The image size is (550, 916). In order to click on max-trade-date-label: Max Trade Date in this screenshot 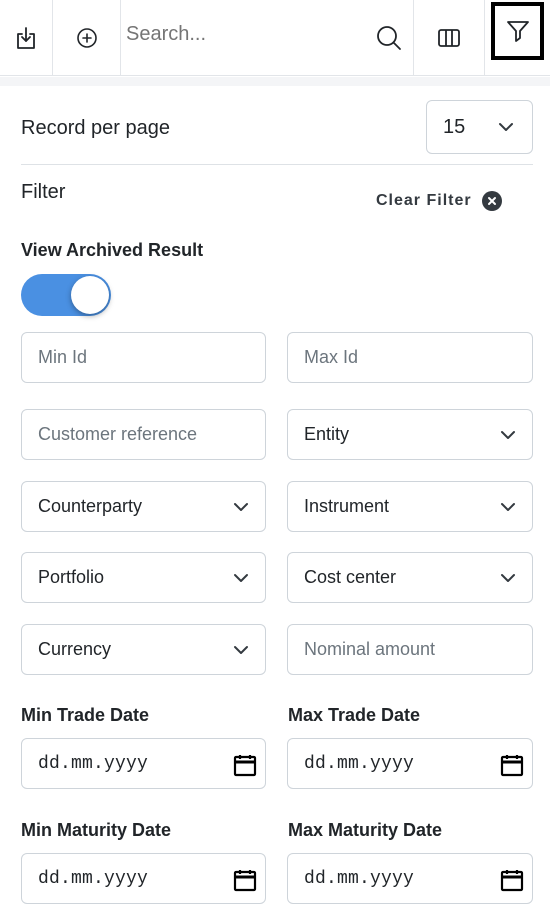, I will do `click(354, 715)`.